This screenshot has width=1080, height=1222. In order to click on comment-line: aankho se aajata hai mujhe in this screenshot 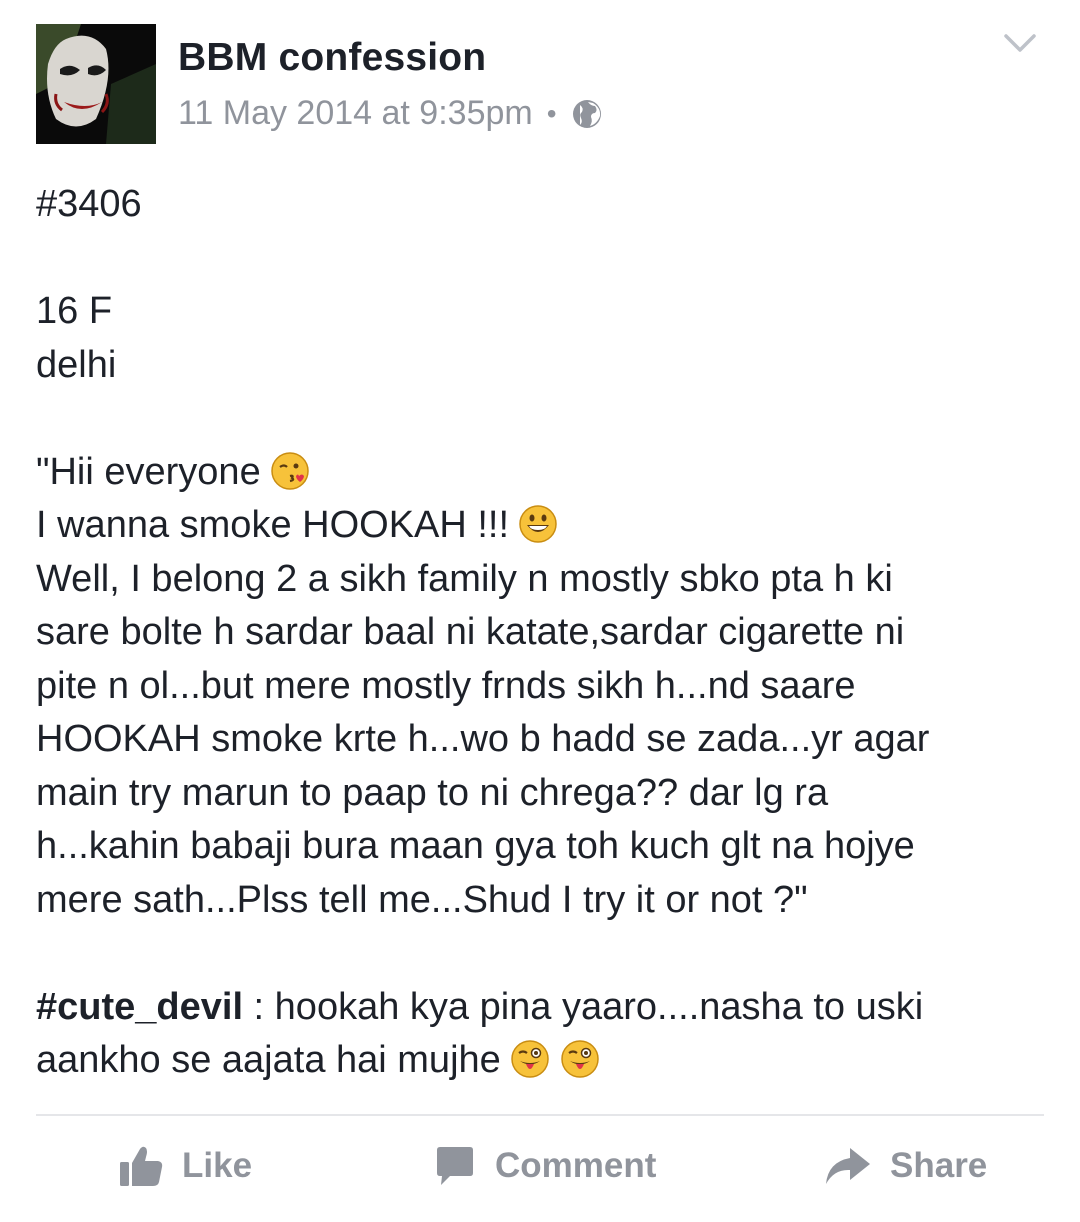, I will do `click(541, 1061)`.